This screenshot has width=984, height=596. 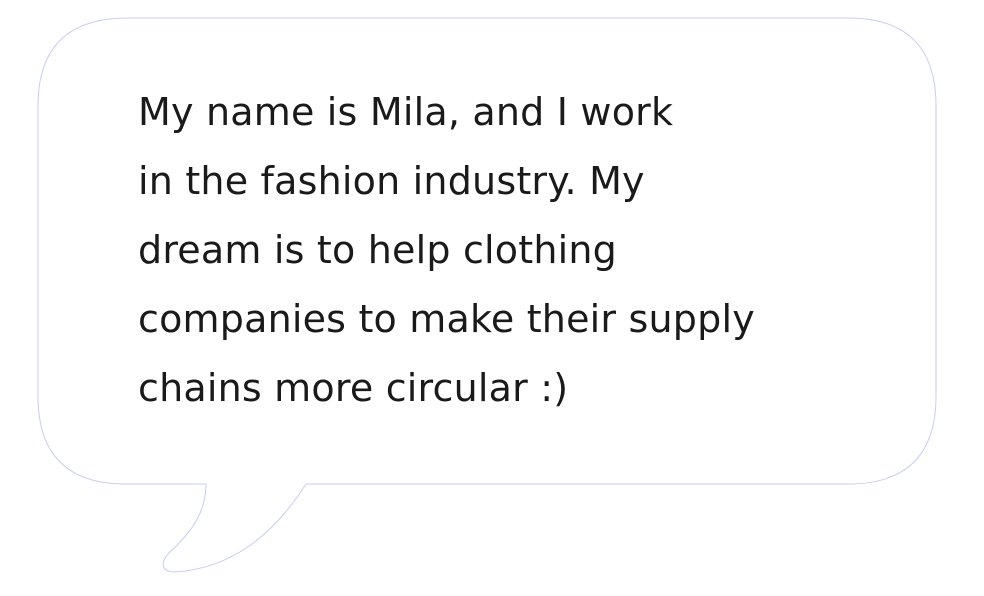 I want to click on text-line: companies to make their supply, so click(x=446, y=319).